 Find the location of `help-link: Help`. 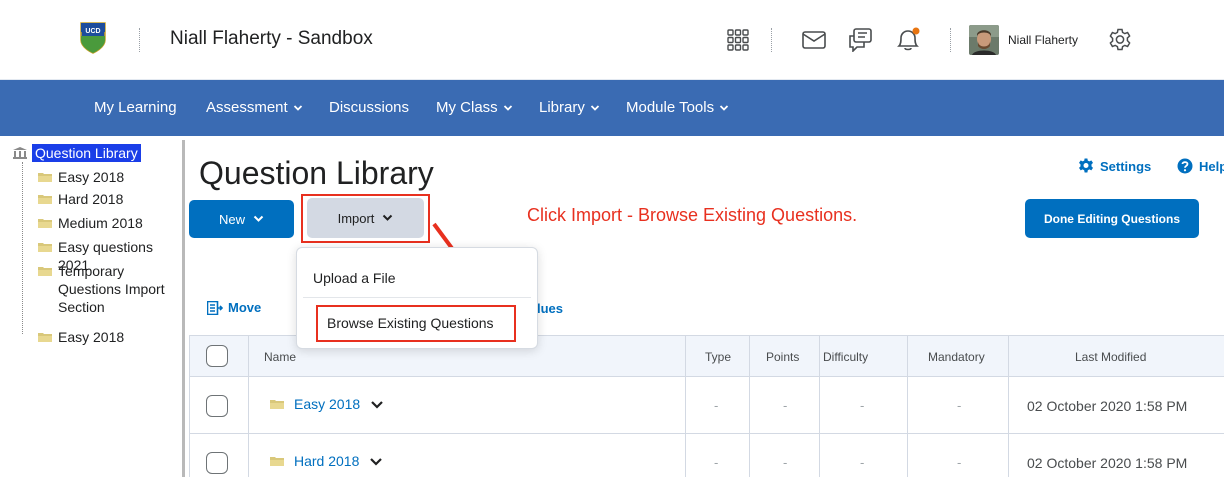

help-link: Help is located at coordinates (1200, 166).